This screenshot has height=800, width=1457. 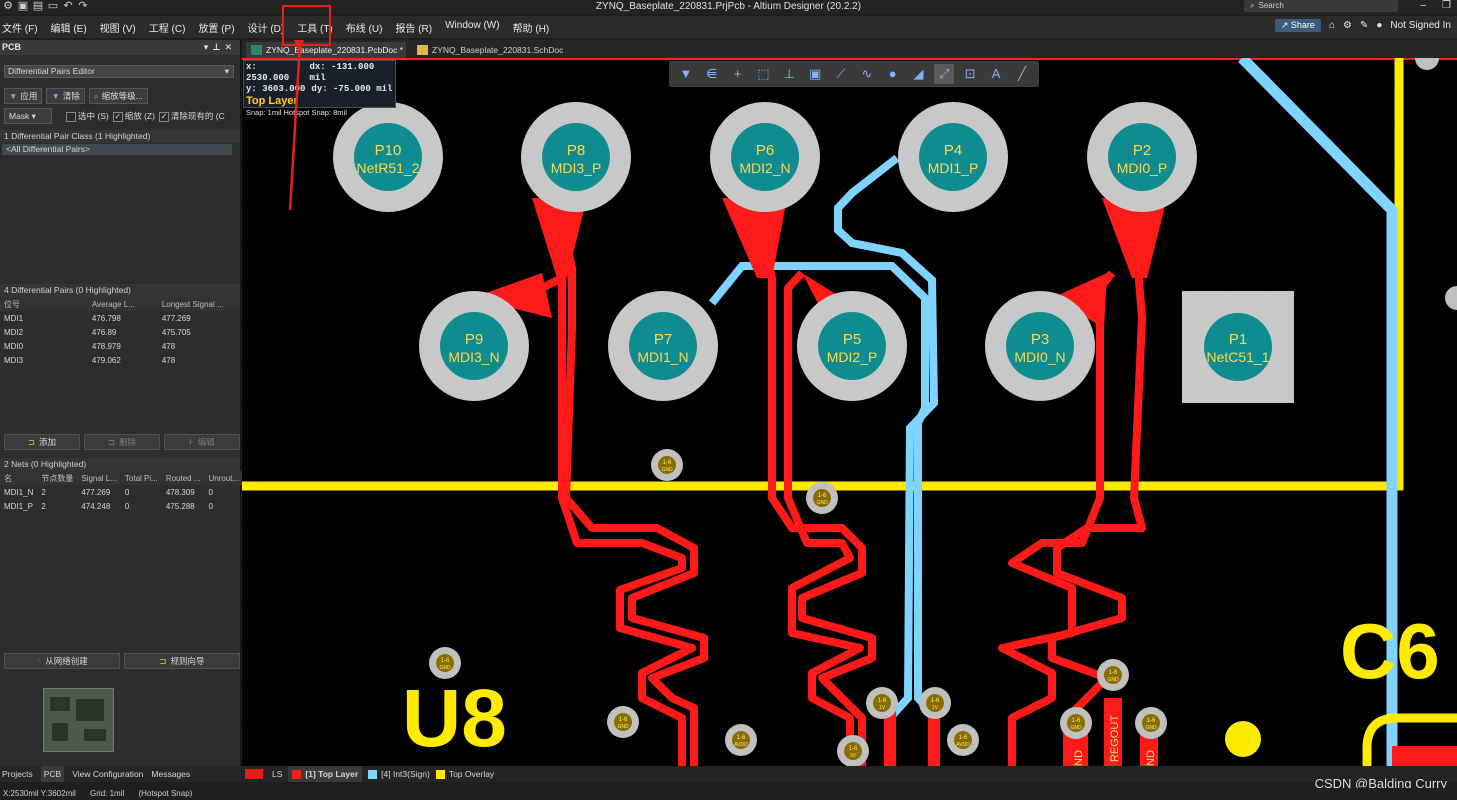 What do you see at coordinates (623, 727) in the screenshot?
I see `svg-text: GND` at bounding box center [623, 727].